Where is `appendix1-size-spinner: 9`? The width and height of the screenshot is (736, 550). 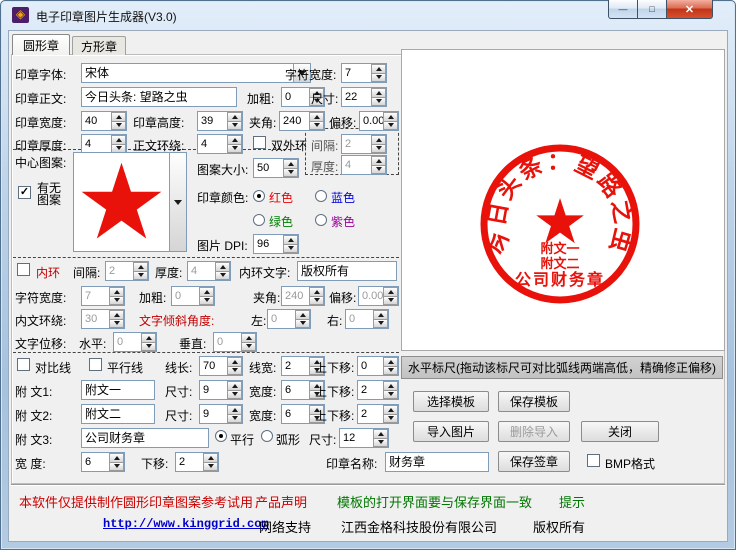 appendix1-size-spinner: 9 is located at coordinates (221, 390).